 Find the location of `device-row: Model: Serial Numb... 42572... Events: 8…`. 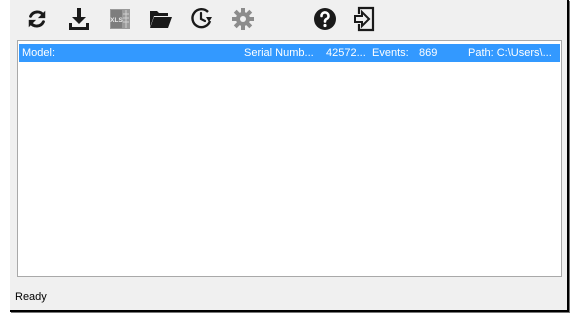

device-row: Model: Serial Numb... 42572... Events: 8… is located at coordinates (289, 53).